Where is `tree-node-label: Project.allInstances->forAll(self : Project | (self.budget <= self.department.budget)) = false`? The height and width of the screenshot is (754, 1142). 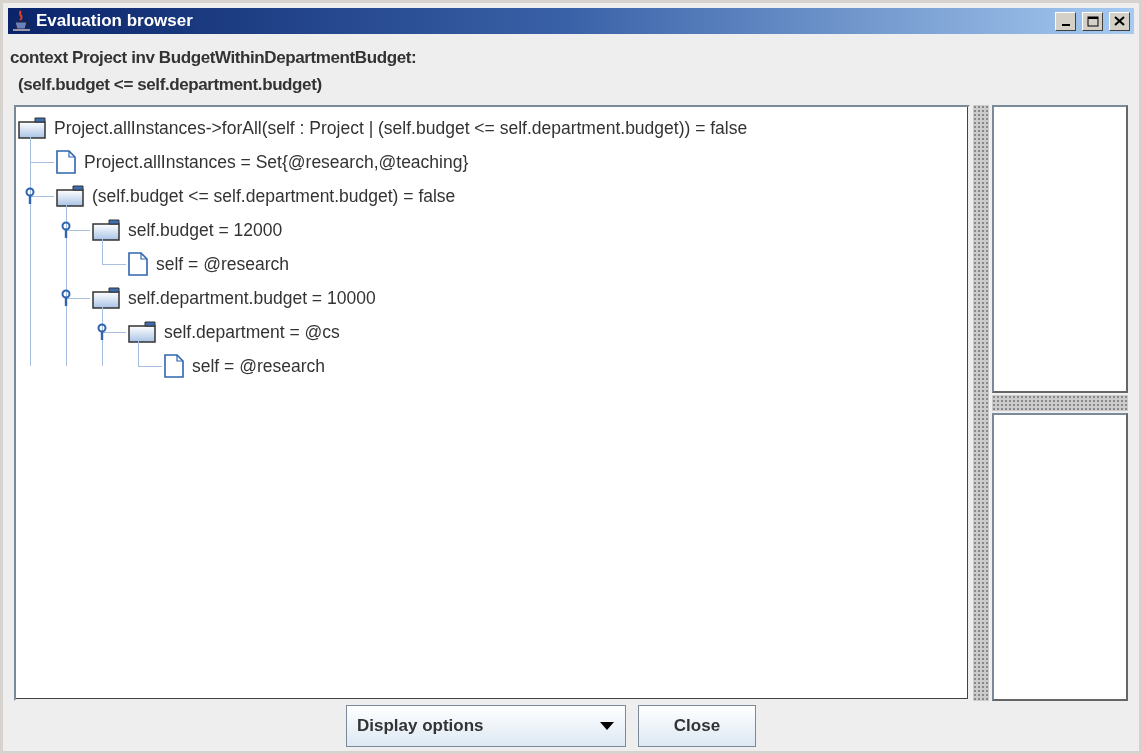 tree-node-label: Project.allInstances->forAll(self : Project | (self.budget <= self.department.budget)) = false is located at coordinates (401, 128).